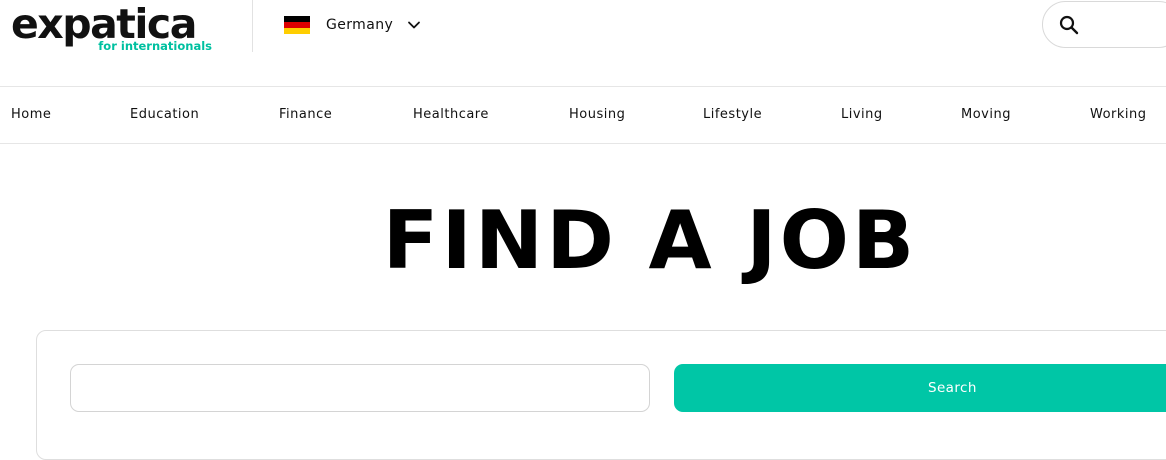 Image resolution: width=1166 pixels, height=460 pixels. What do you see at coordinates (252, 26) in the screenshot?
I see `header-divider` at bounding box center [252, 26].